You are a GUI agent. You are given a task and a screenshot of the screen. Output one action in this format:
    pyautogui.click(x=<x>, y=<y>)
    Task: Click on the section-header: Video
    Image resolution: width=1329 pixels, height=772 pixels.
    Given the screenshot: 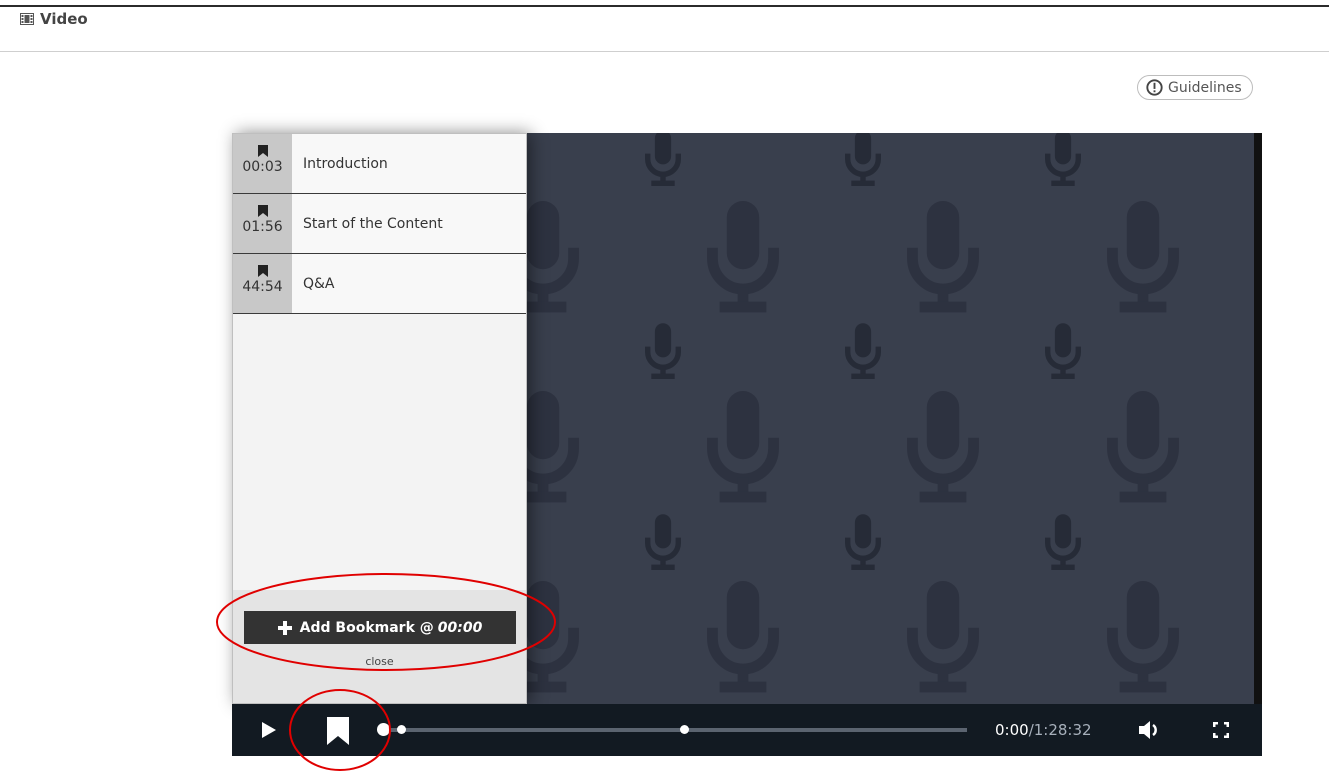 What is the action you would take?
    pyautogui.click(x=54, y=19)
    